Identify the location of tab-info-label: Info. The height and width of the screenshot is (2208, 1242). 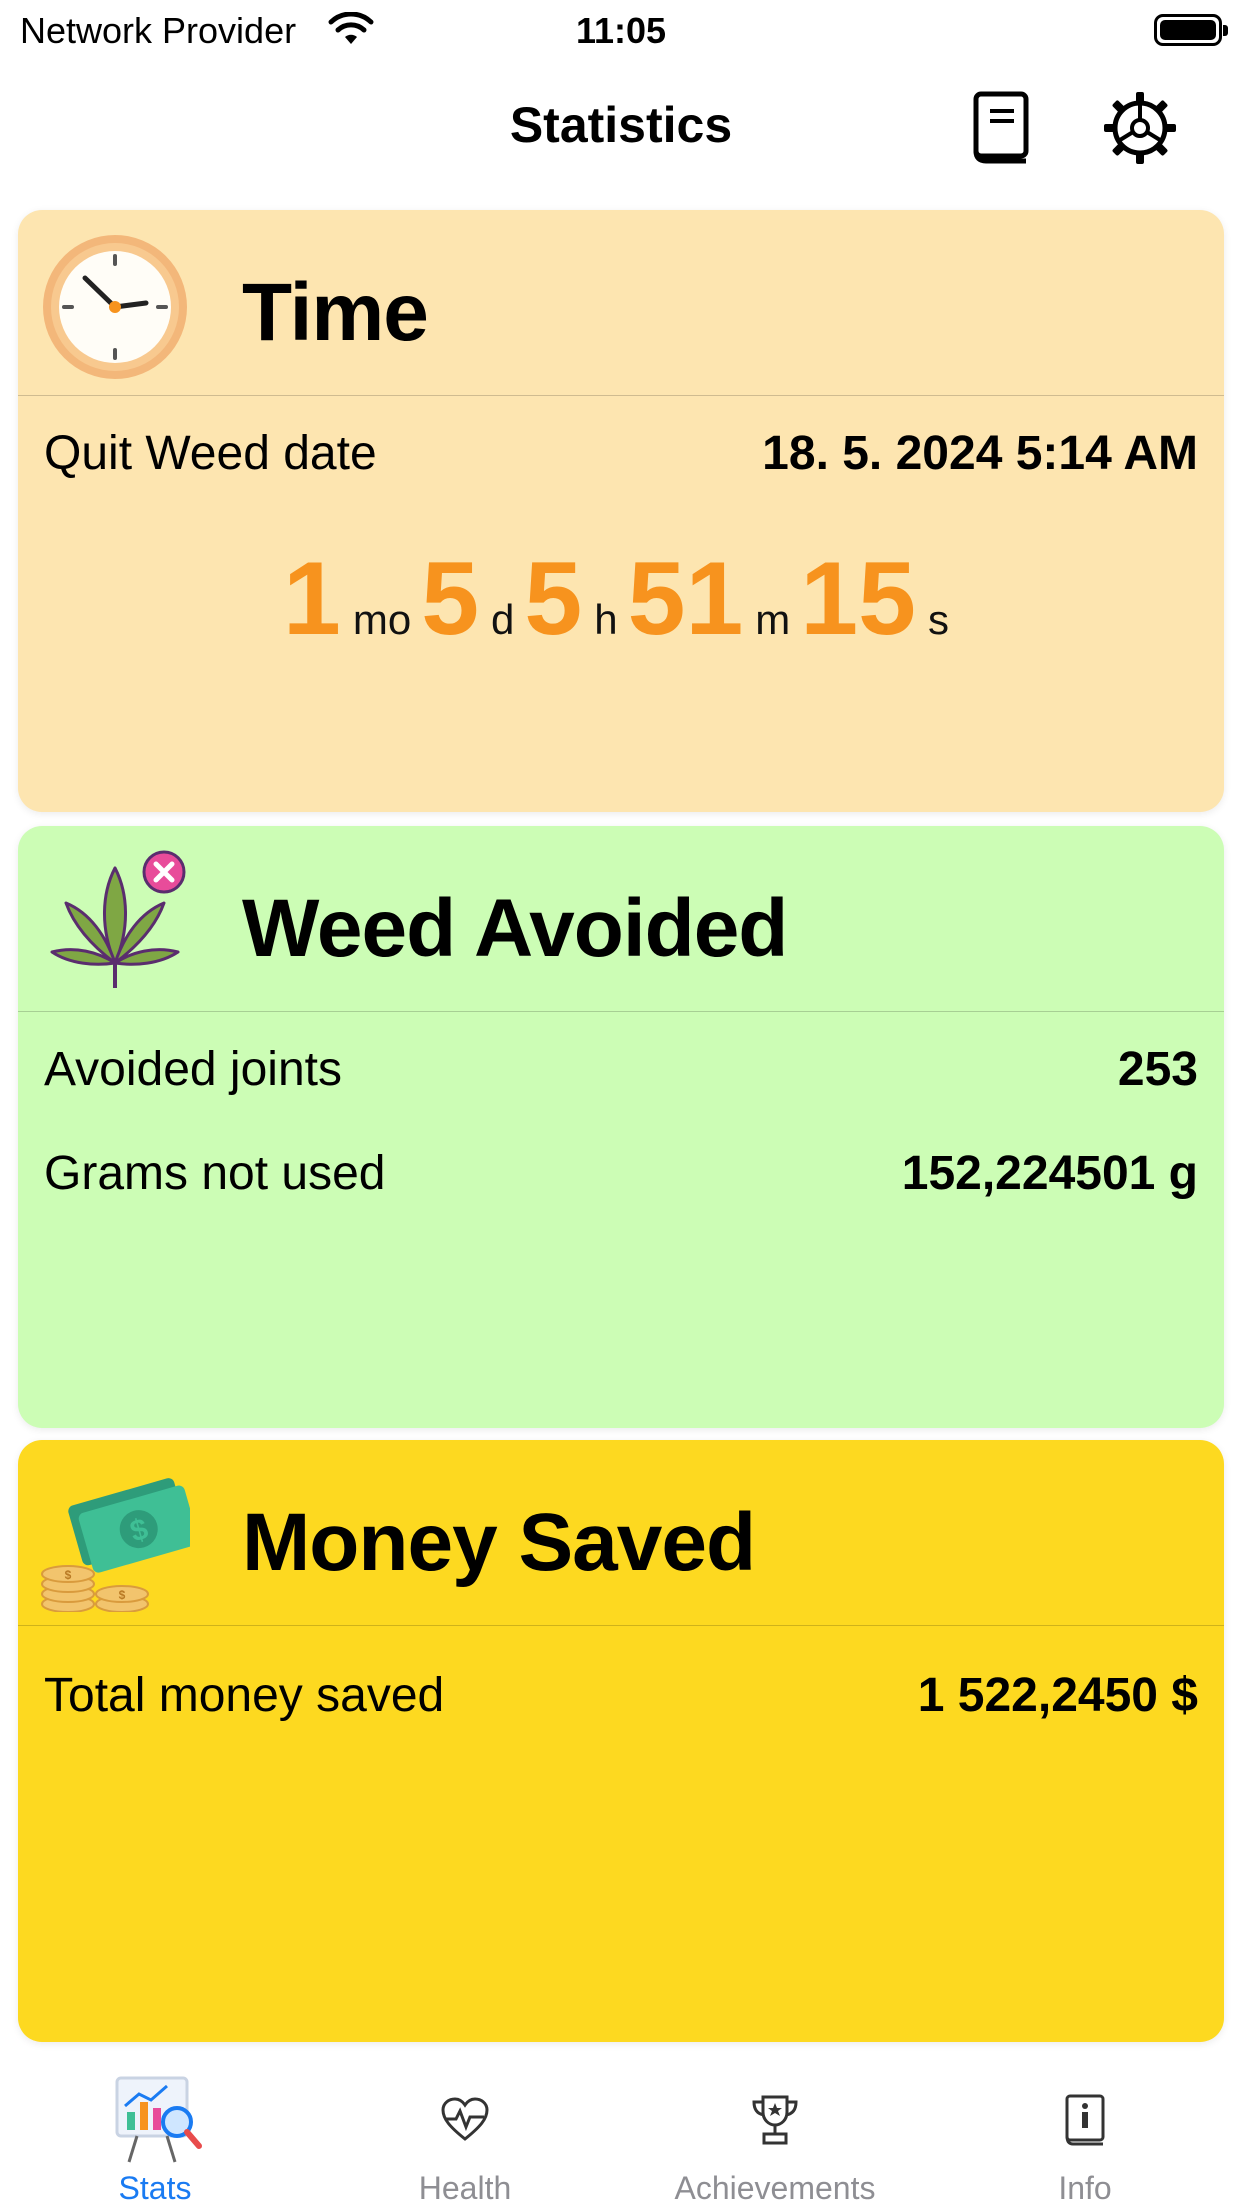
(1085, 2188).